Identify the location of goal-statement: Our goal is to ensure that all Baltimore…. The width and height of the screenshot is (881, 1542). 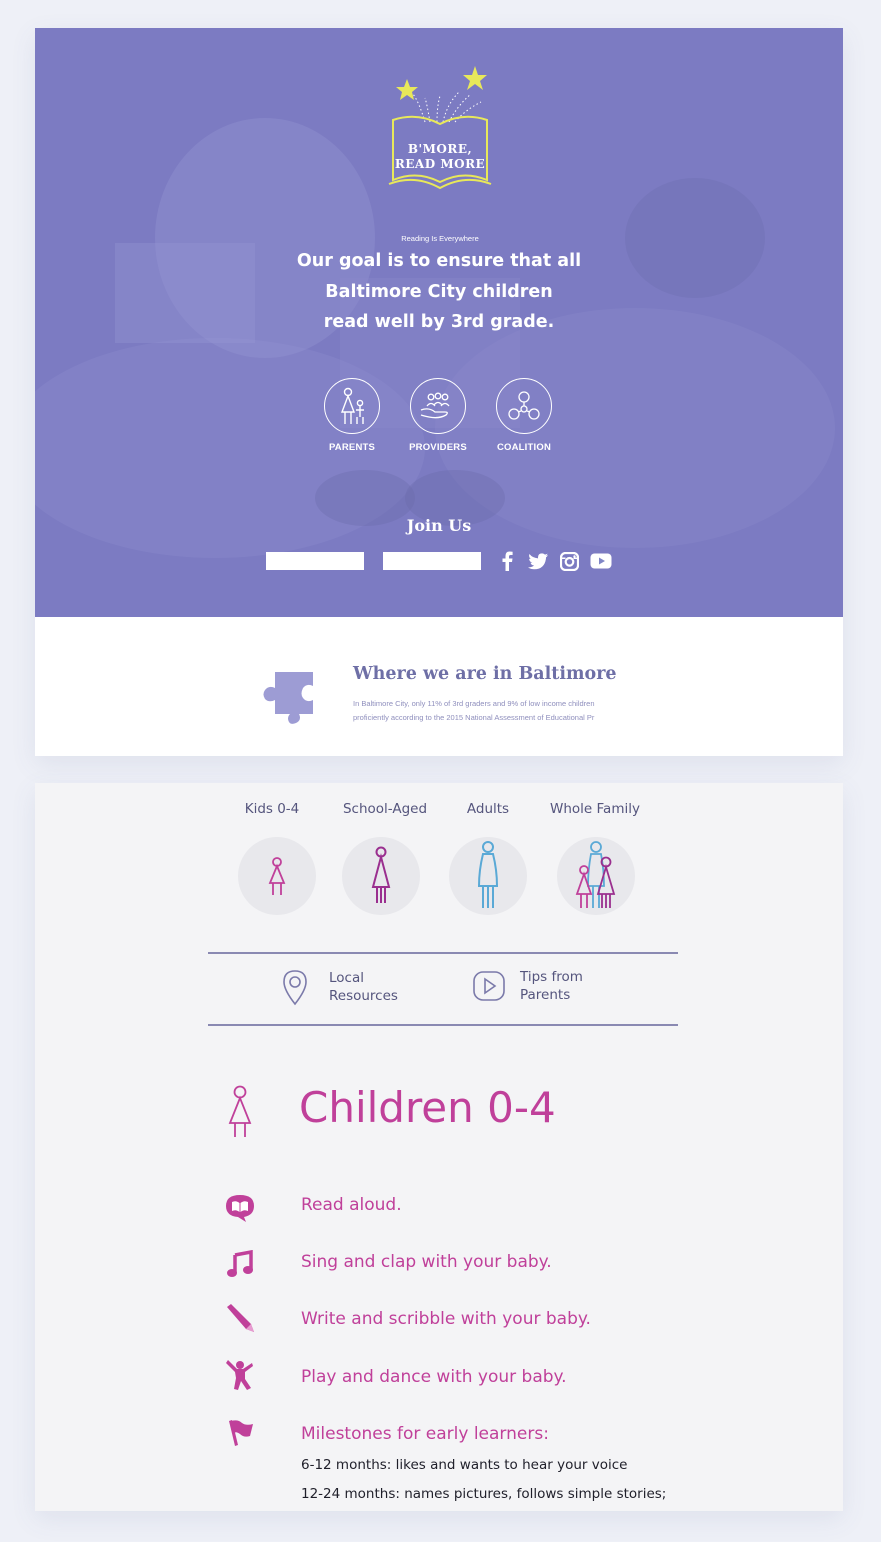
(439, 292).